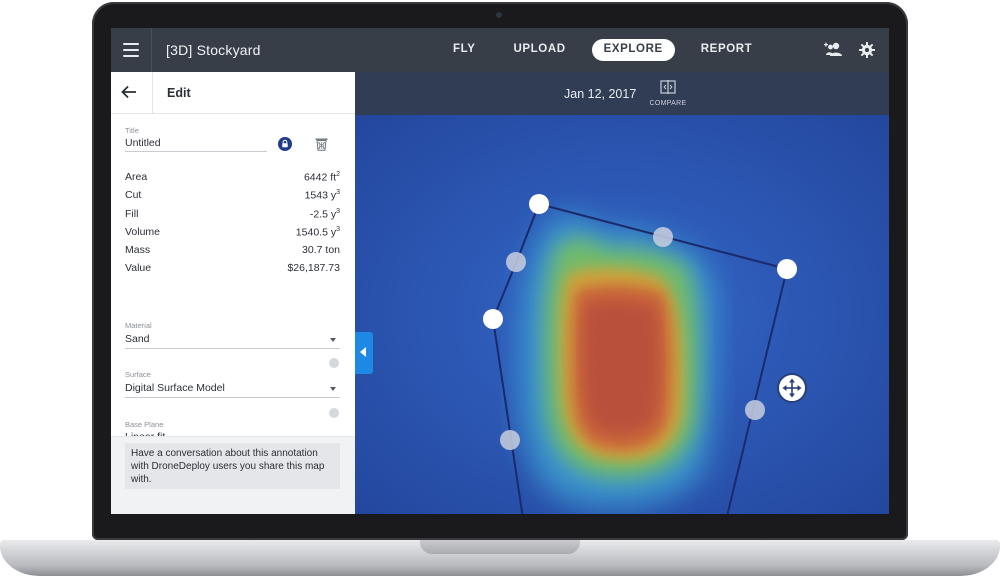  Describe the element at coordinates (617, 361) in the screenshot. I see `heatmap-stockpile` at that location.